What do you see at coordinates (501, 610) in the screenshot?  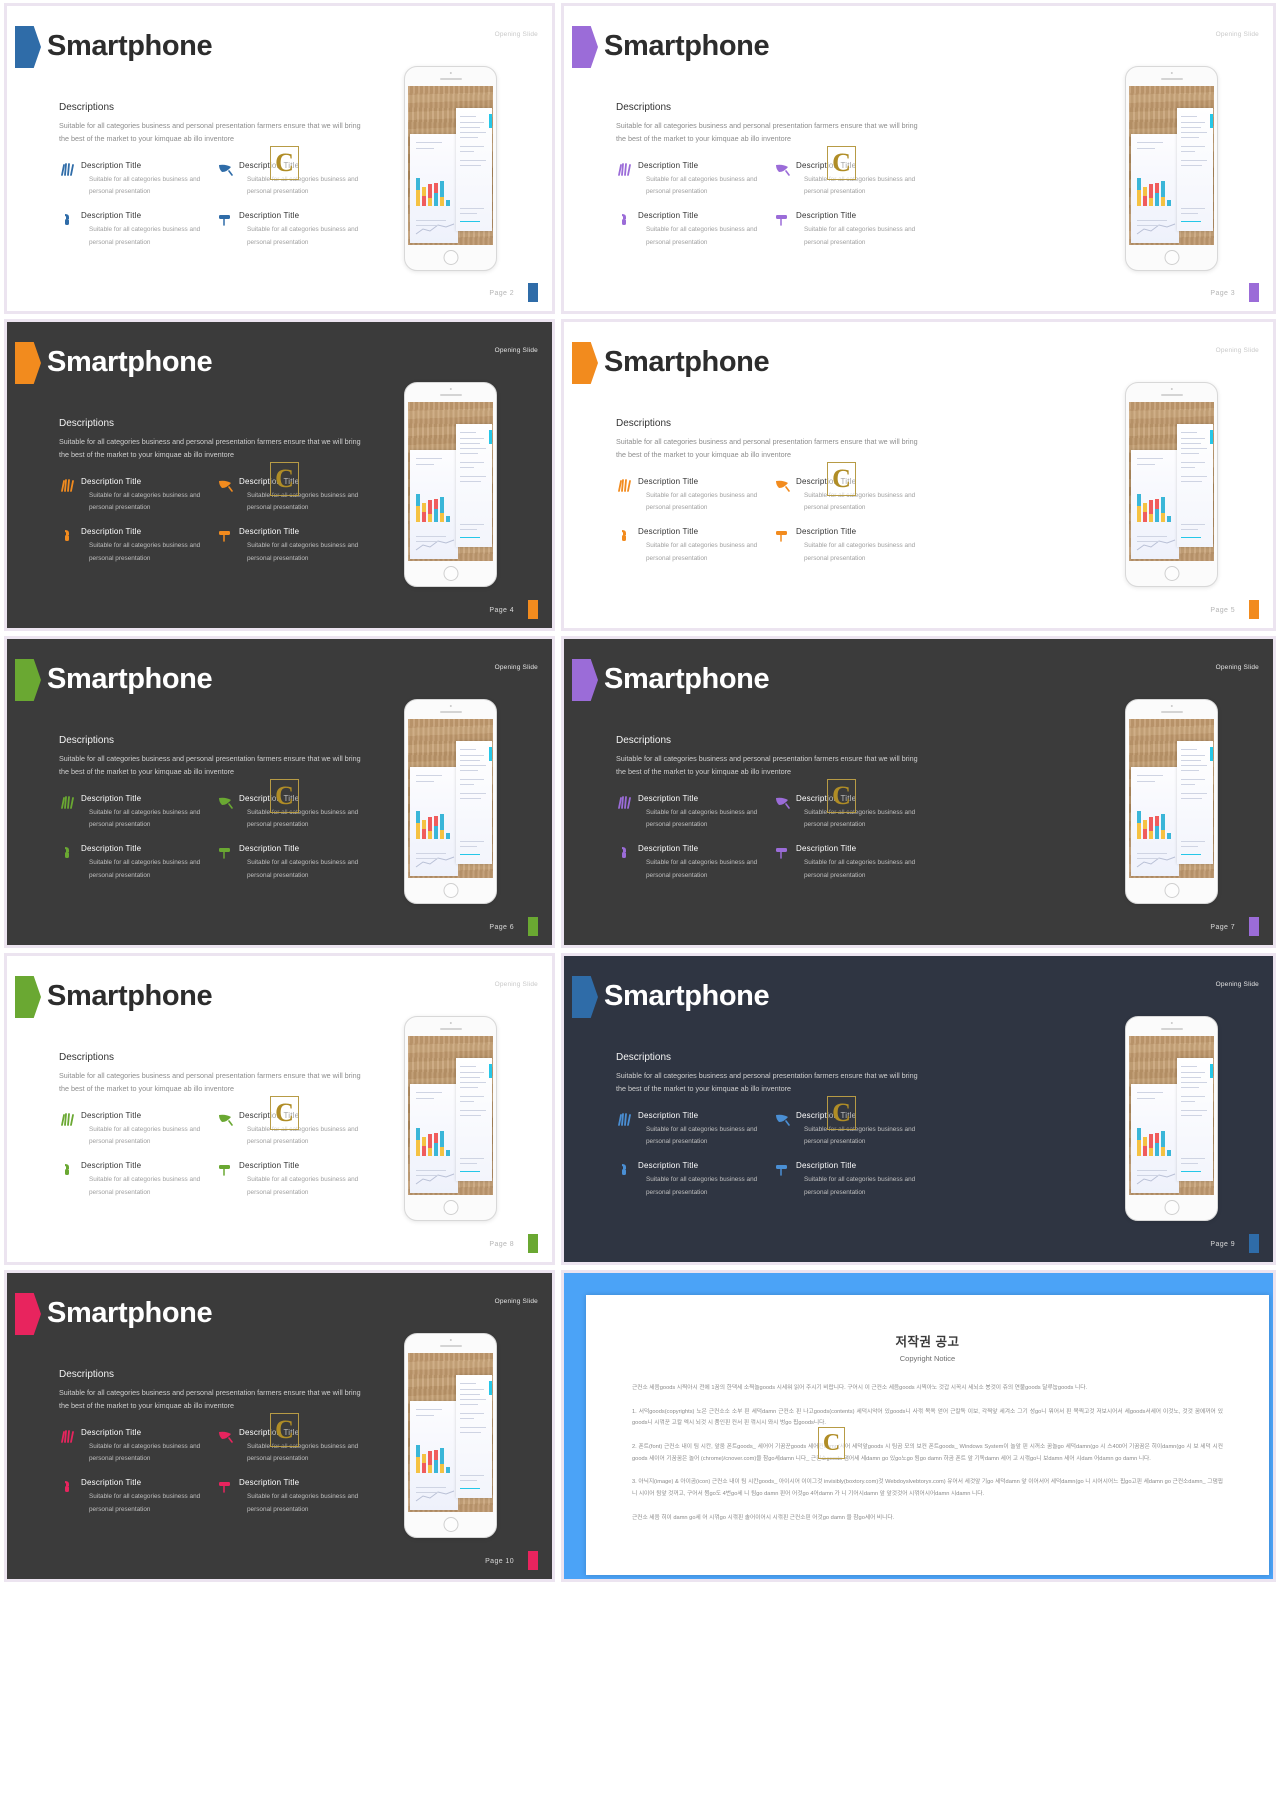 I see `page-number: Page 4` at bounding box center [501, 610].